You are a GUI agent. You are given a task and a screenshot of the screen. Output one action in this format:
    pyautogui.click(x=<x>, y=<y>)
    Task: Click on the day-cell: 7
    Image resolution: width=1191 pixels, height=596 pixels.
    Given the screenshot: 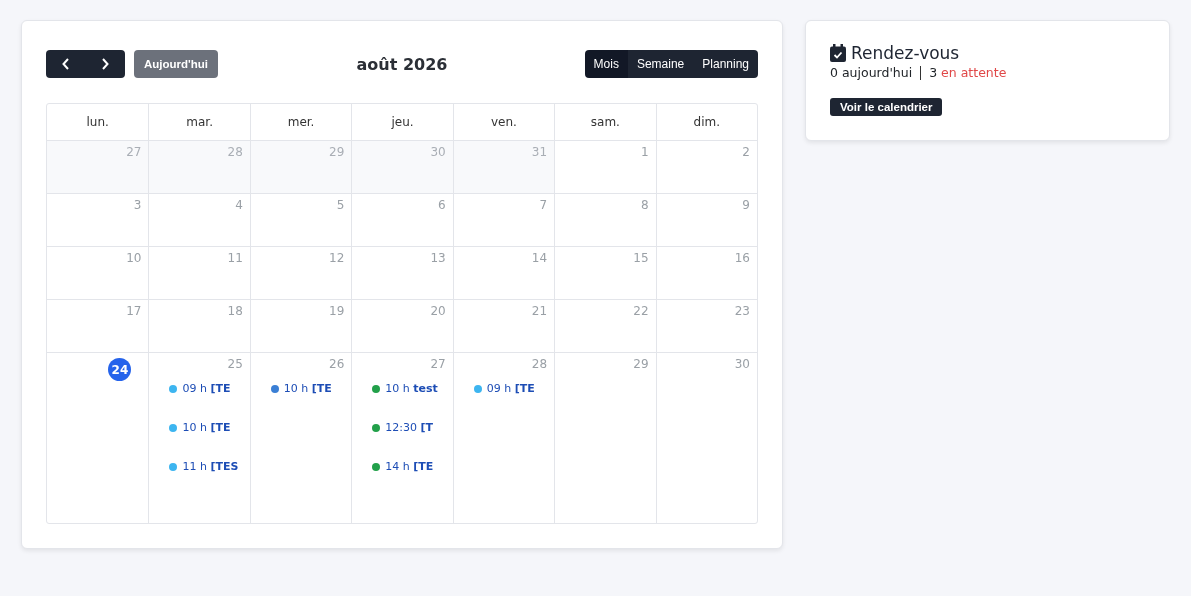 What is the action you would take?
    pyautogui.click(x=503, y=220)
    